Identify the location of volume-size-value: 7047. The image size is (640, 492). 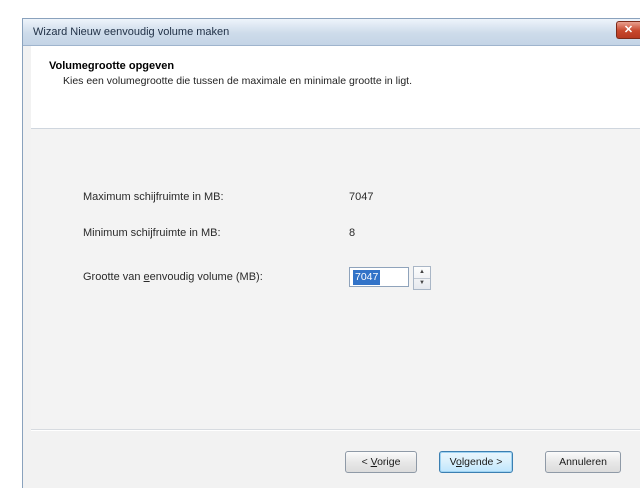
(367, 277).